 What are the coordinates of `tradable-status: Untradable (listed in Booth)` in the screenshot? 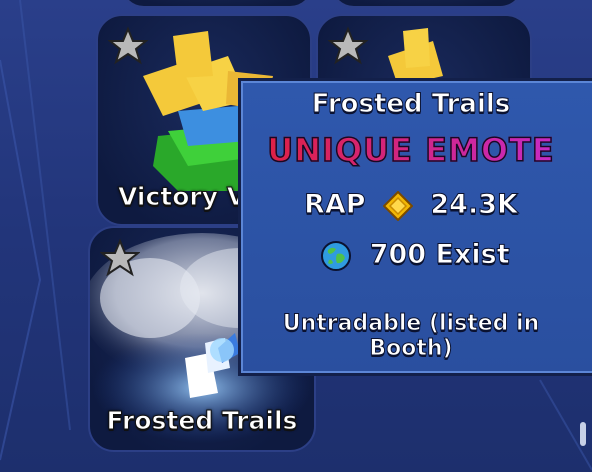 It's located at (411, 336).